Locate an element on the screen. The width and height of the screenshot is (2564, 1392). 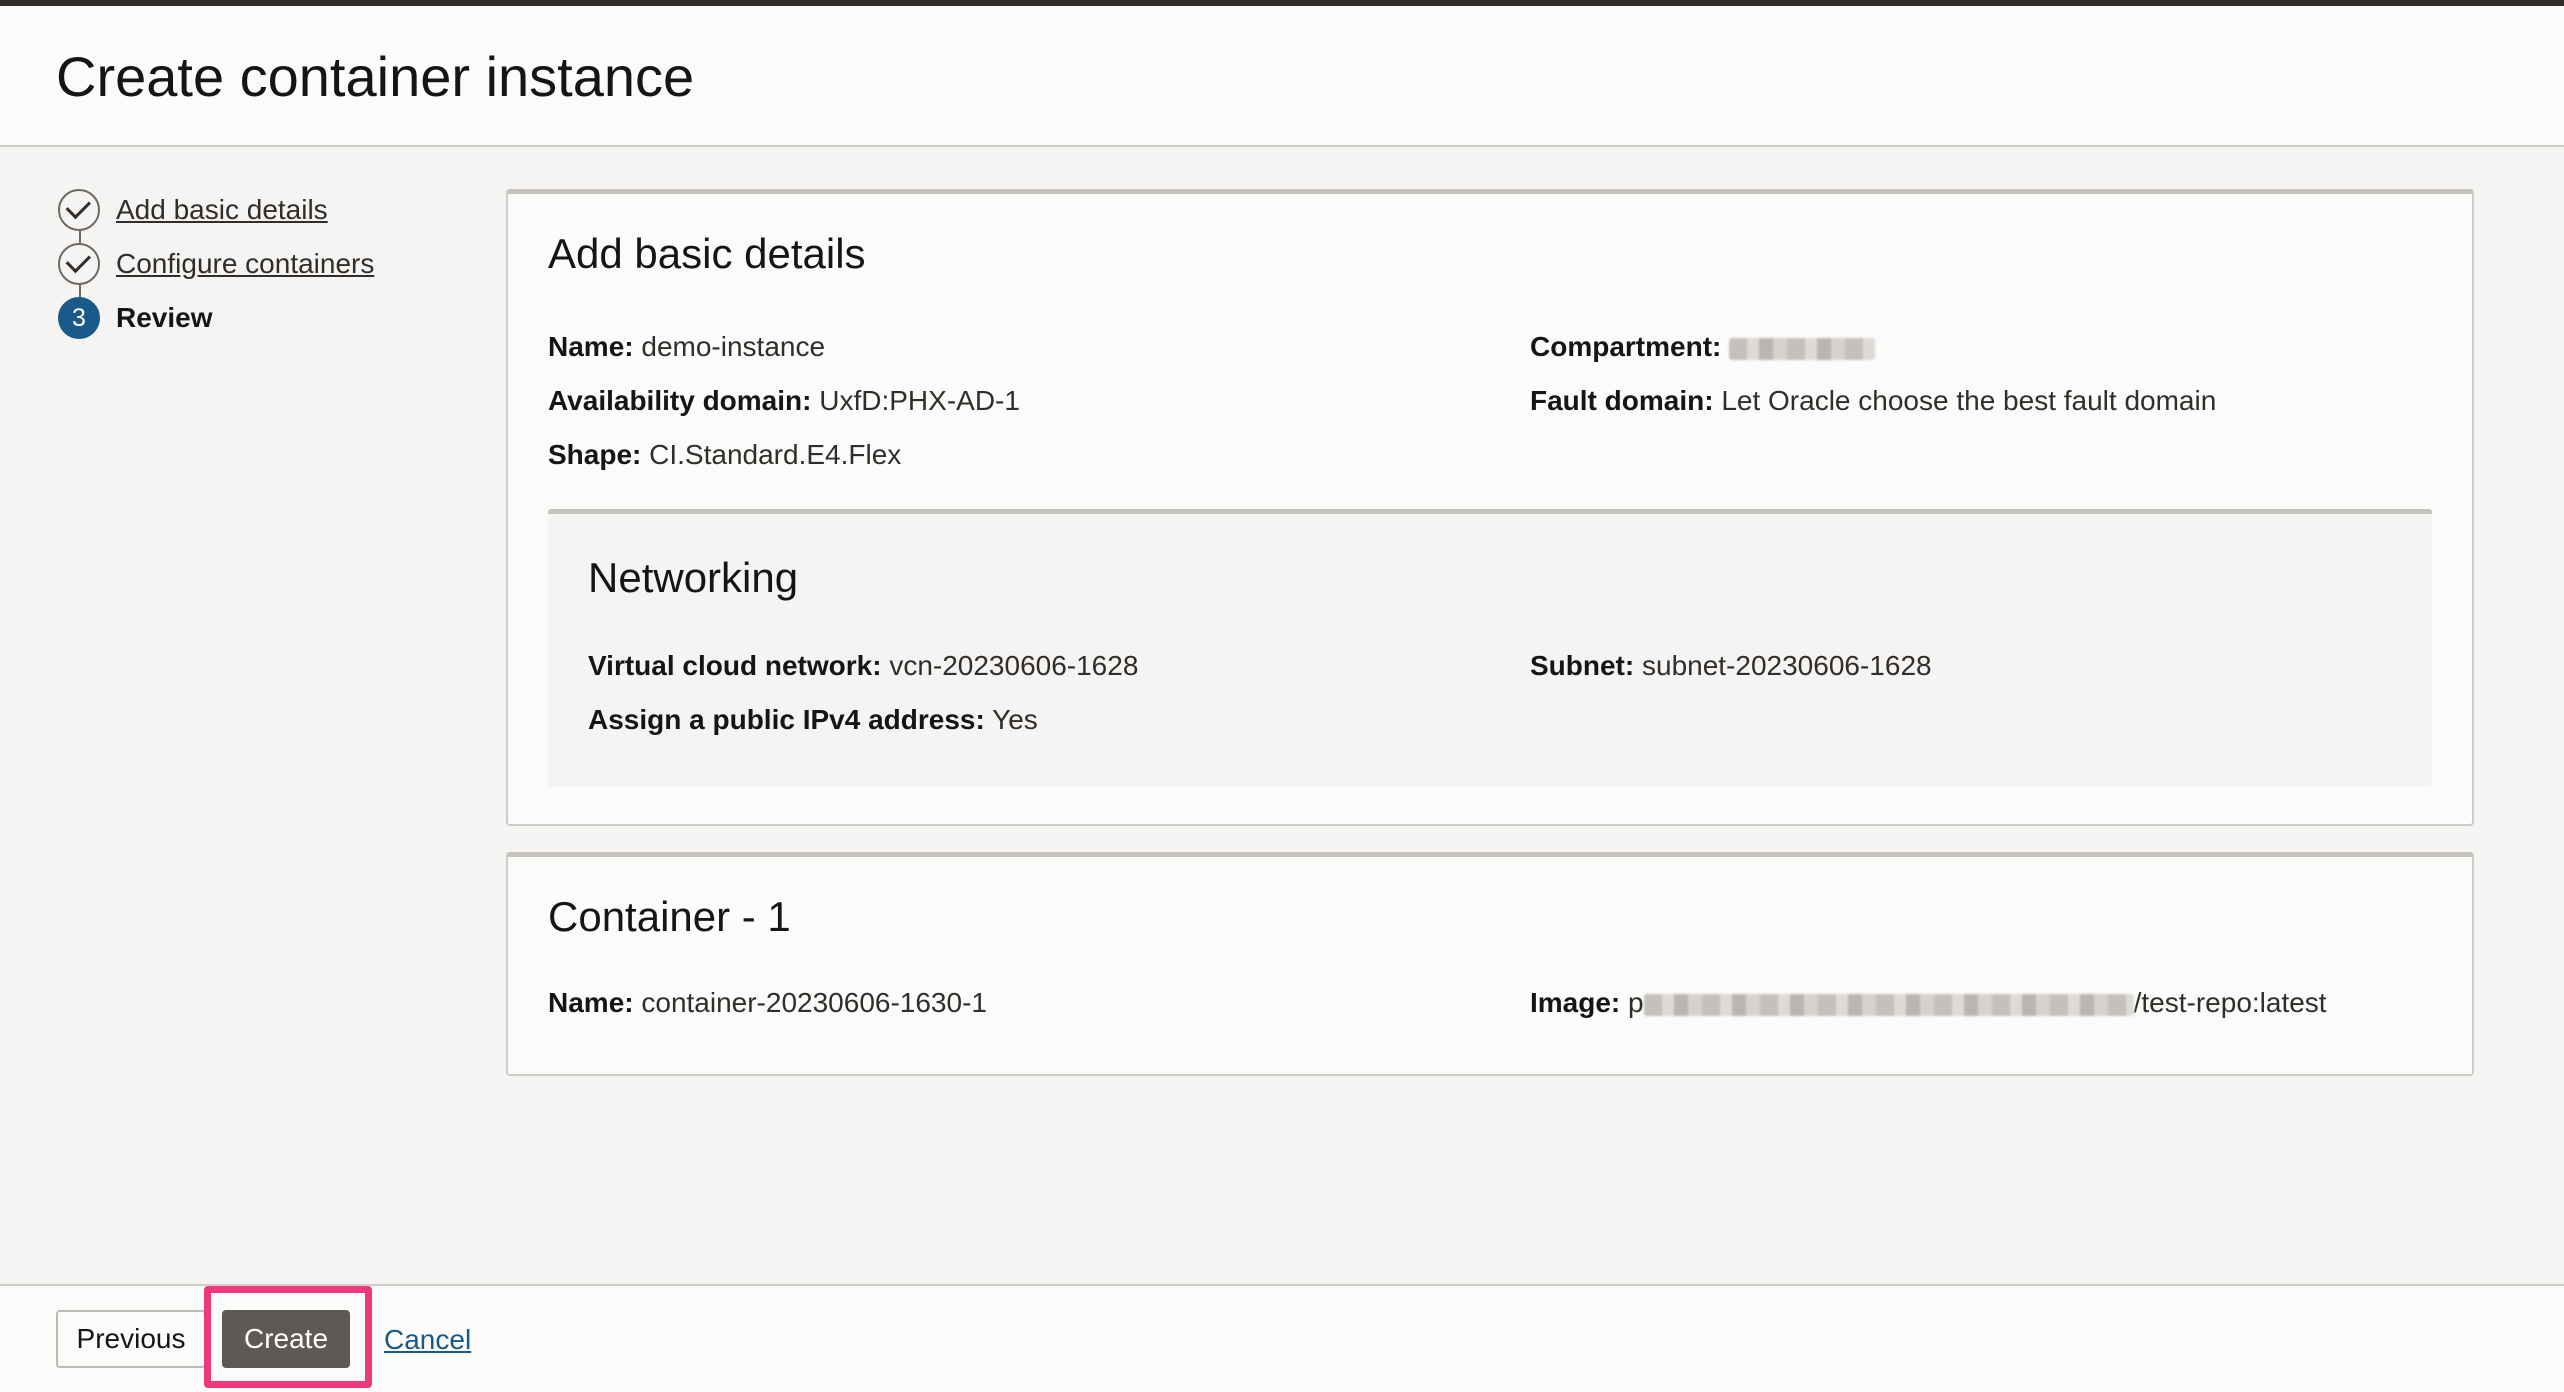
subpanel-title: Networking is located at coordinates (693, 577).